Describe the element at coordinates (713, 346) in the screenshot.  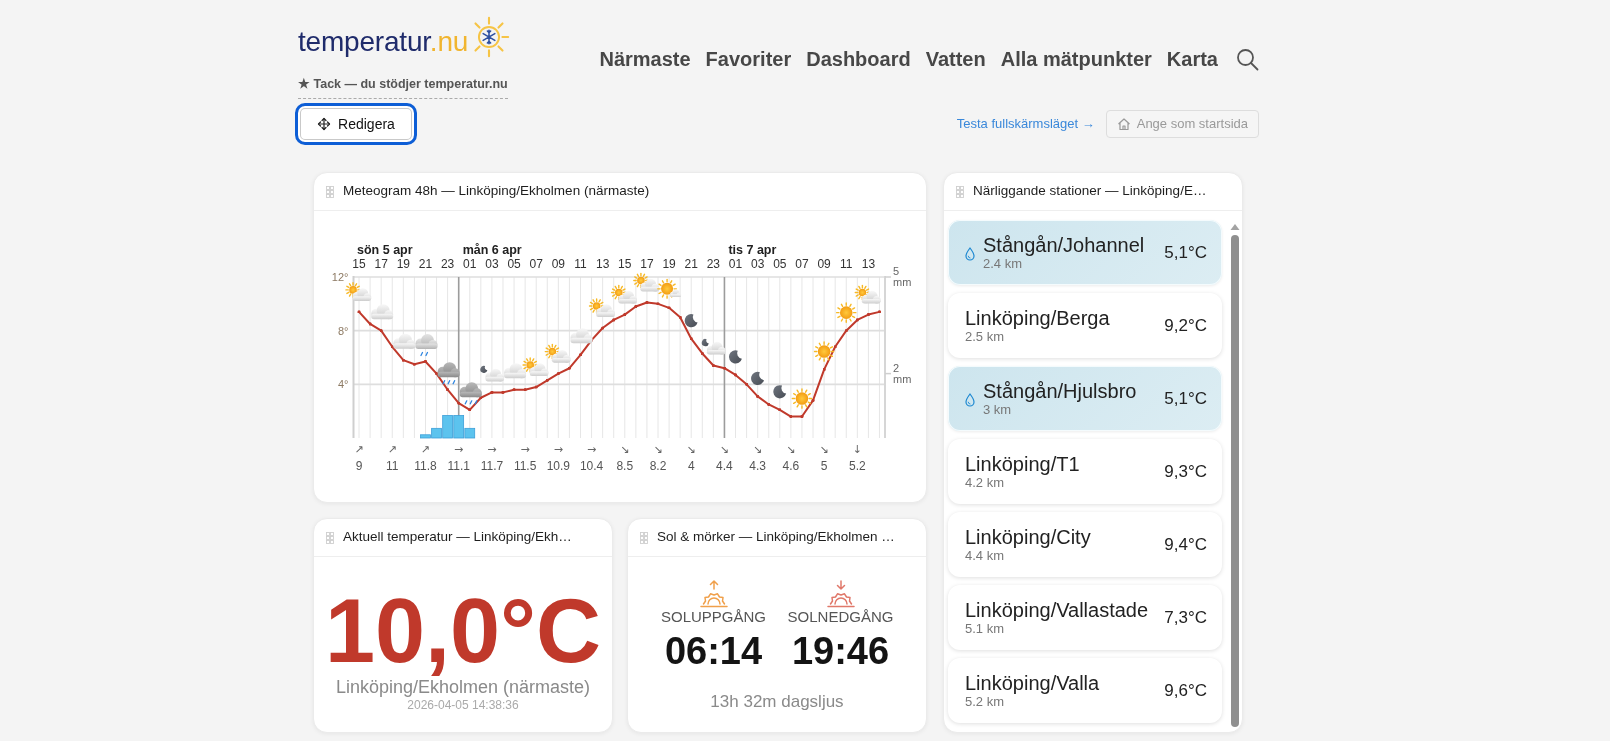
I see `moon-cloud-icon` at that location.